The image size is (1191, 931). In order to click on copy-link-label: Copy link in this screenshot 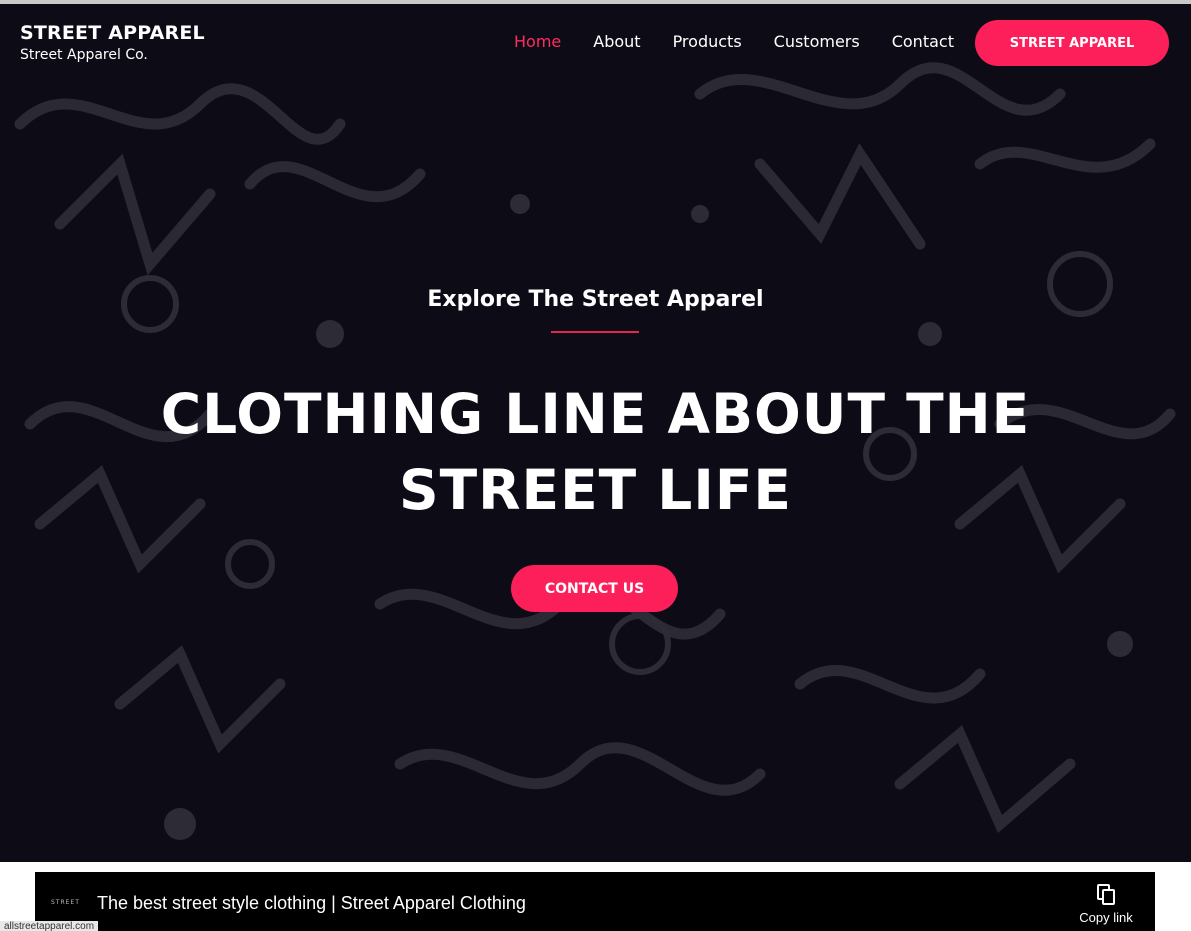, I will do `click(1106, 917)`.